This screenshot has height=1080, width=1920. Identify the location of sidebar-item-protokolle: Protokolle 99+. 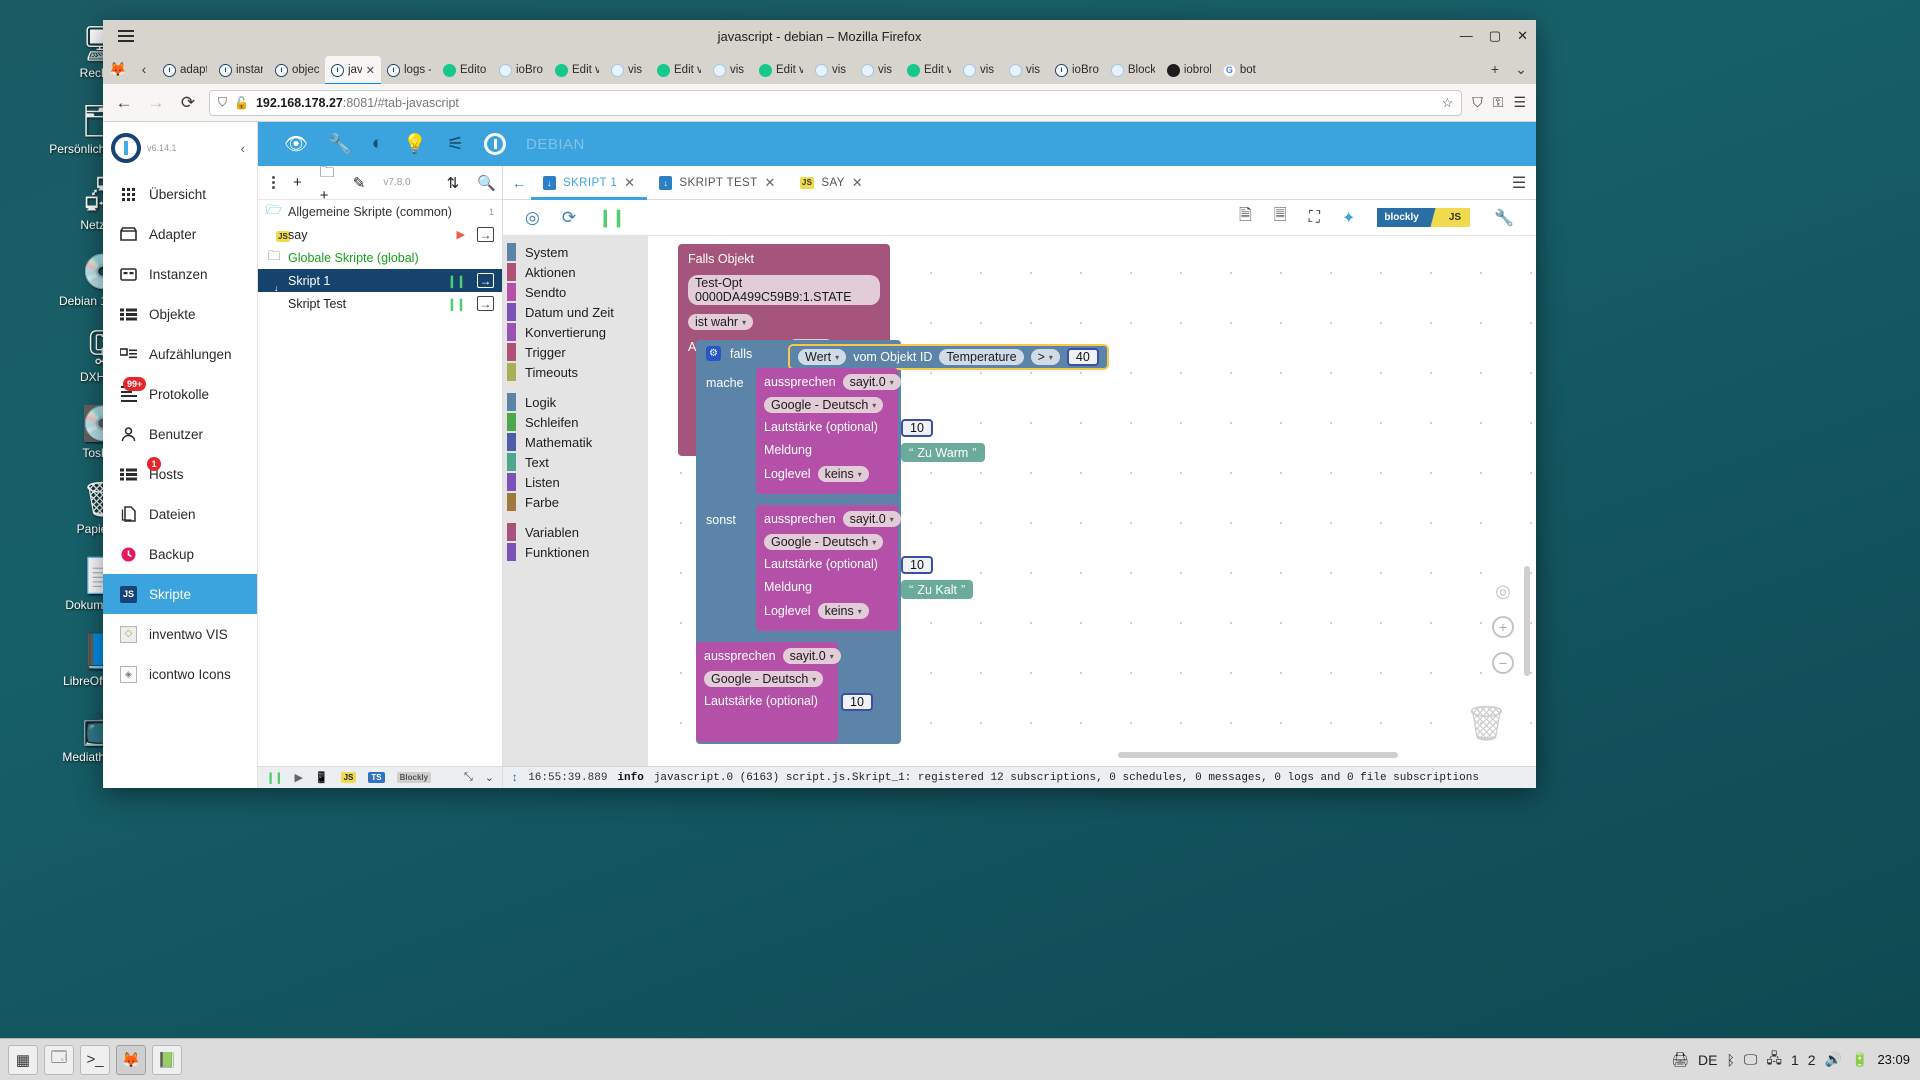
(180, 394).